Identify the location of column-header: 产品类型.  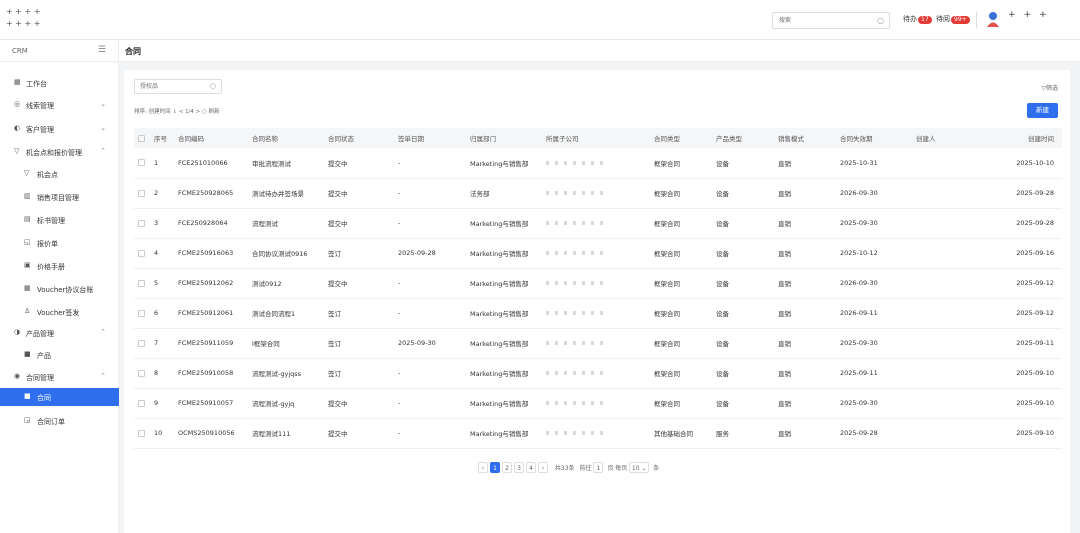
(743, 138).